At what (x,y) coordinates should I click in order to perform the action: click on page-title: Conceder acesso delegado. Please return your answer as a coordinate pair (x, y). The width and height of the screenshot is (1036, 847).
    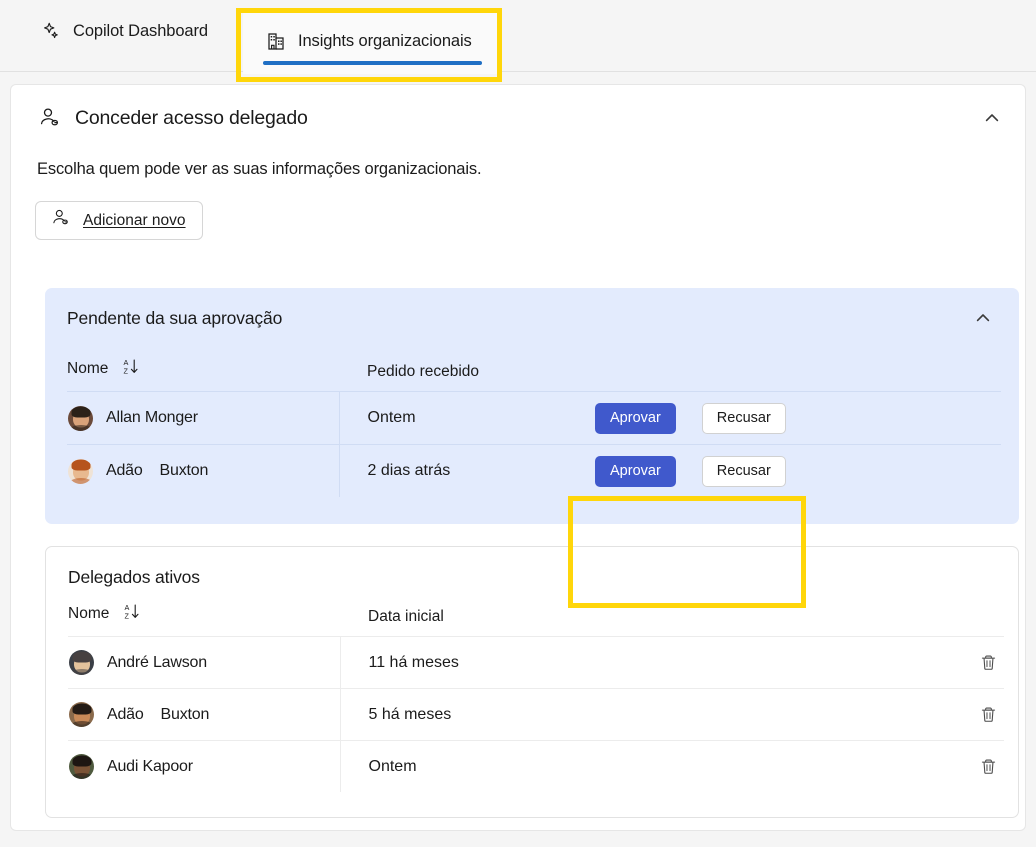
    Looking at the image, I should click on (191, 117).